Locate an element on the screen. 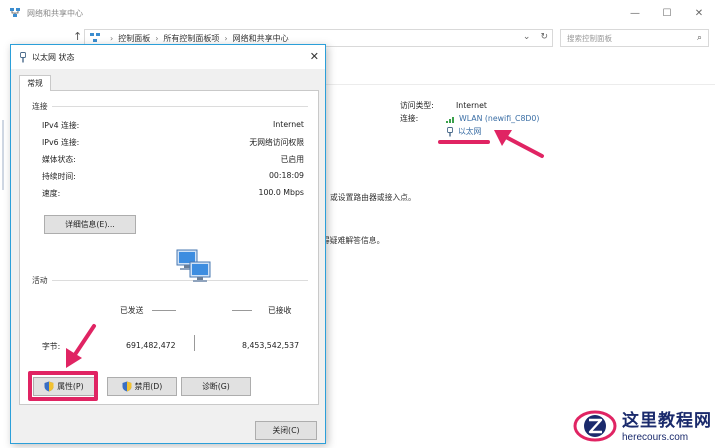 The width and height of the screenshot is (721, 448). up-button: ↑ is located at coordinates (77, 36).